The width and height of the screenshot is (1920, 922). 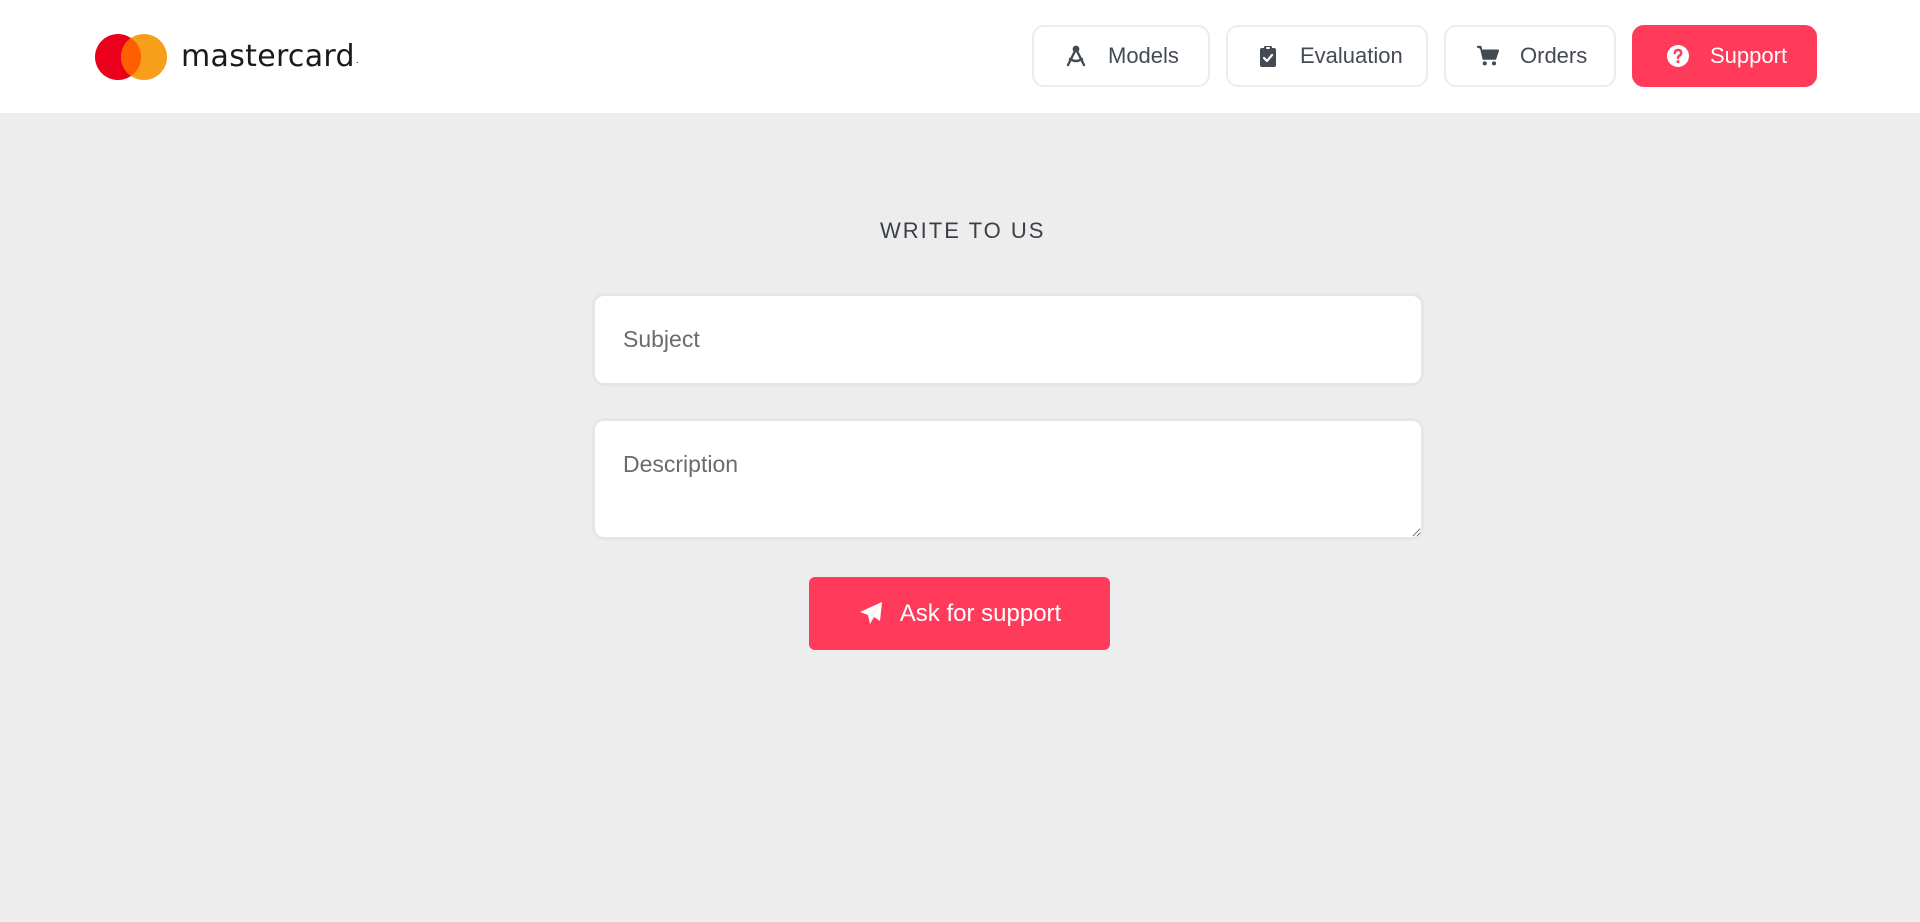 I want to click on nav-models-label: Models, so click(x=1143, y=55).